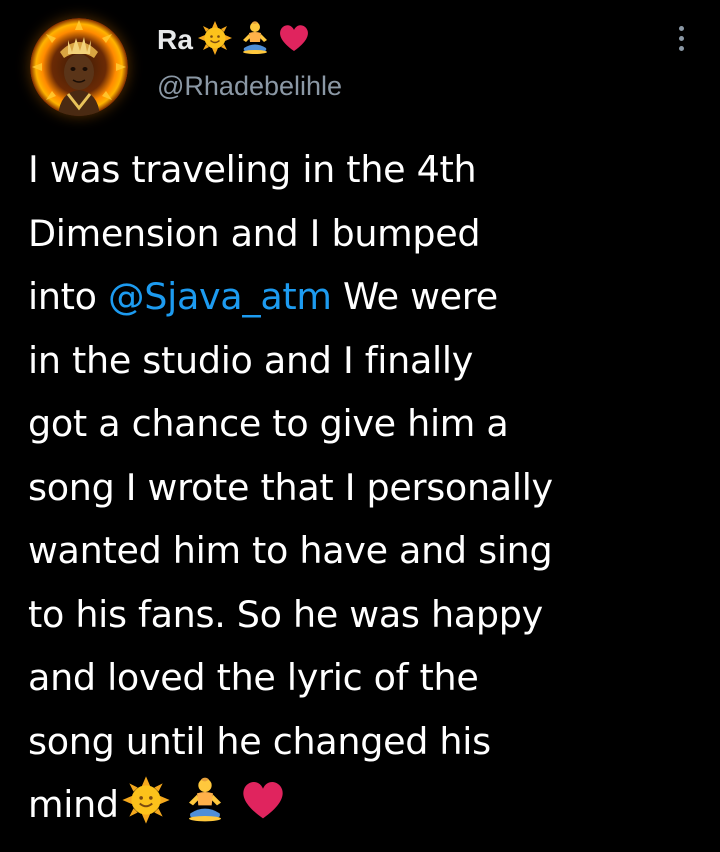  I want to click on tweet-text-line: I was traveling in the 4th, so click(252, 169).